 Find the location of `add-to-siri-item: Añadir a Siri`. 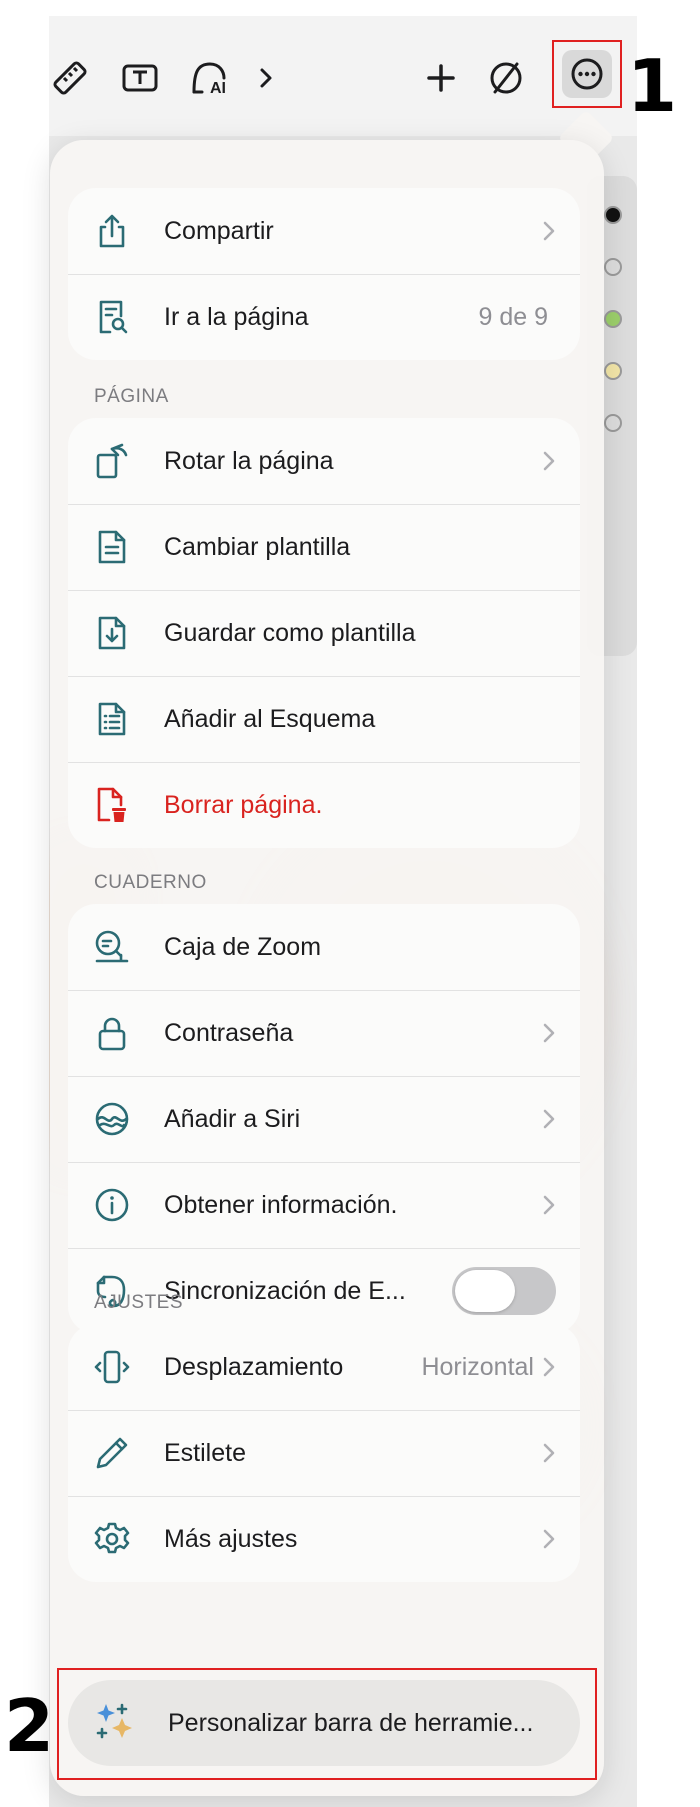

add-to-siri-item: Añadir a Siri is located at coordinates (324, 1119).